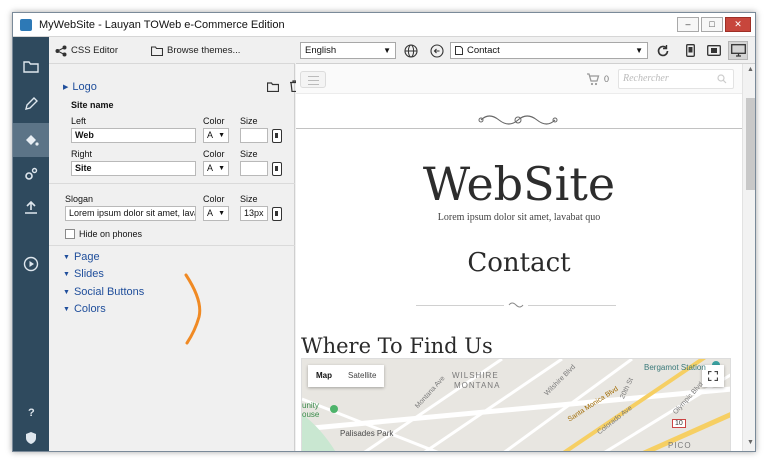 This screenshot has height=468, width=768. What do you see at coordinates (362, 376) in the screenshot?
I see `satellite-tab: Satellite` at bounding box center [362, 376].